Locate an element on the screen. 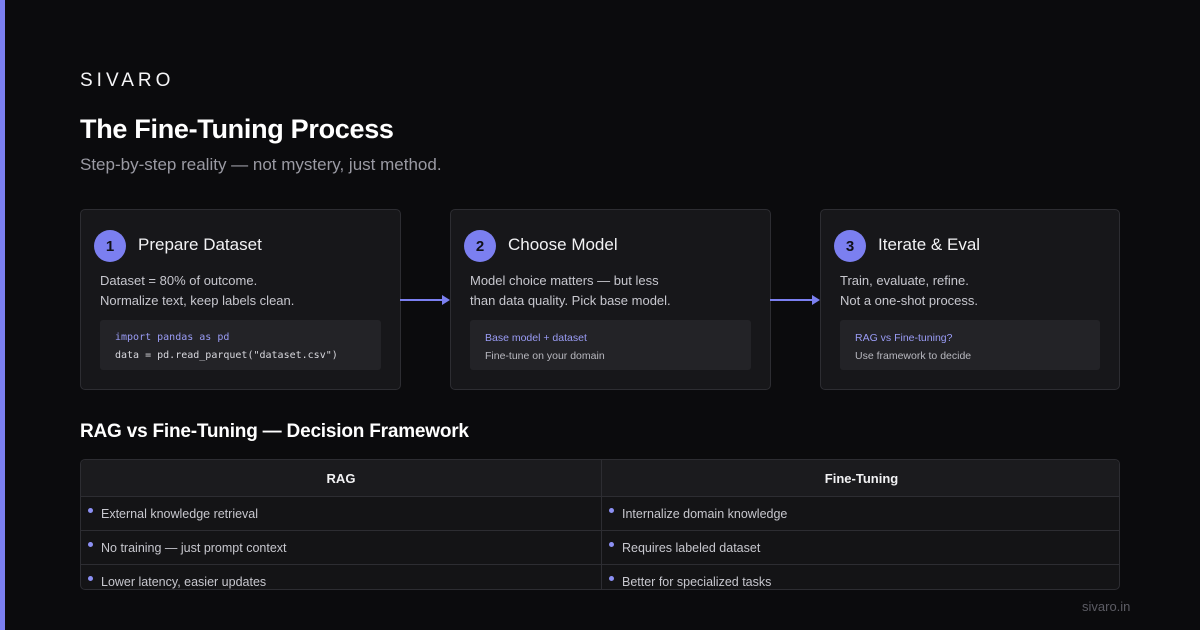 This screenshot has height=630, width=1200. step-title: Choose Model is located at coordinates (563, 244).